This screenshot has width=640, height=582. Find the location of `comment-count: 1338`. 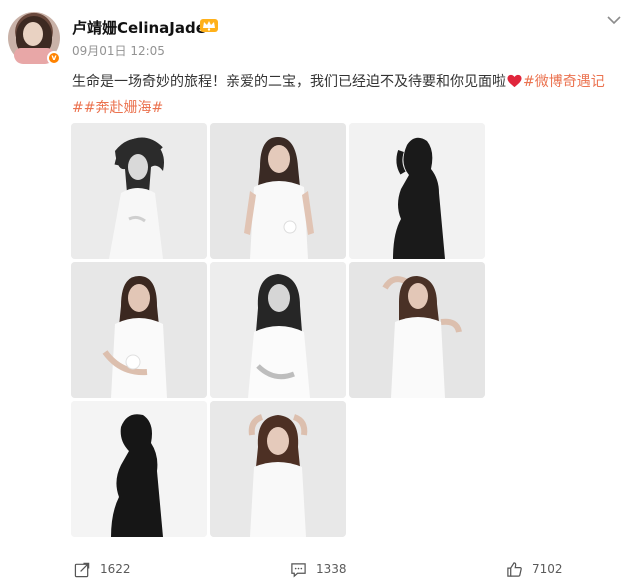

comment-count: 1338 is located at coordinates (331, 569).